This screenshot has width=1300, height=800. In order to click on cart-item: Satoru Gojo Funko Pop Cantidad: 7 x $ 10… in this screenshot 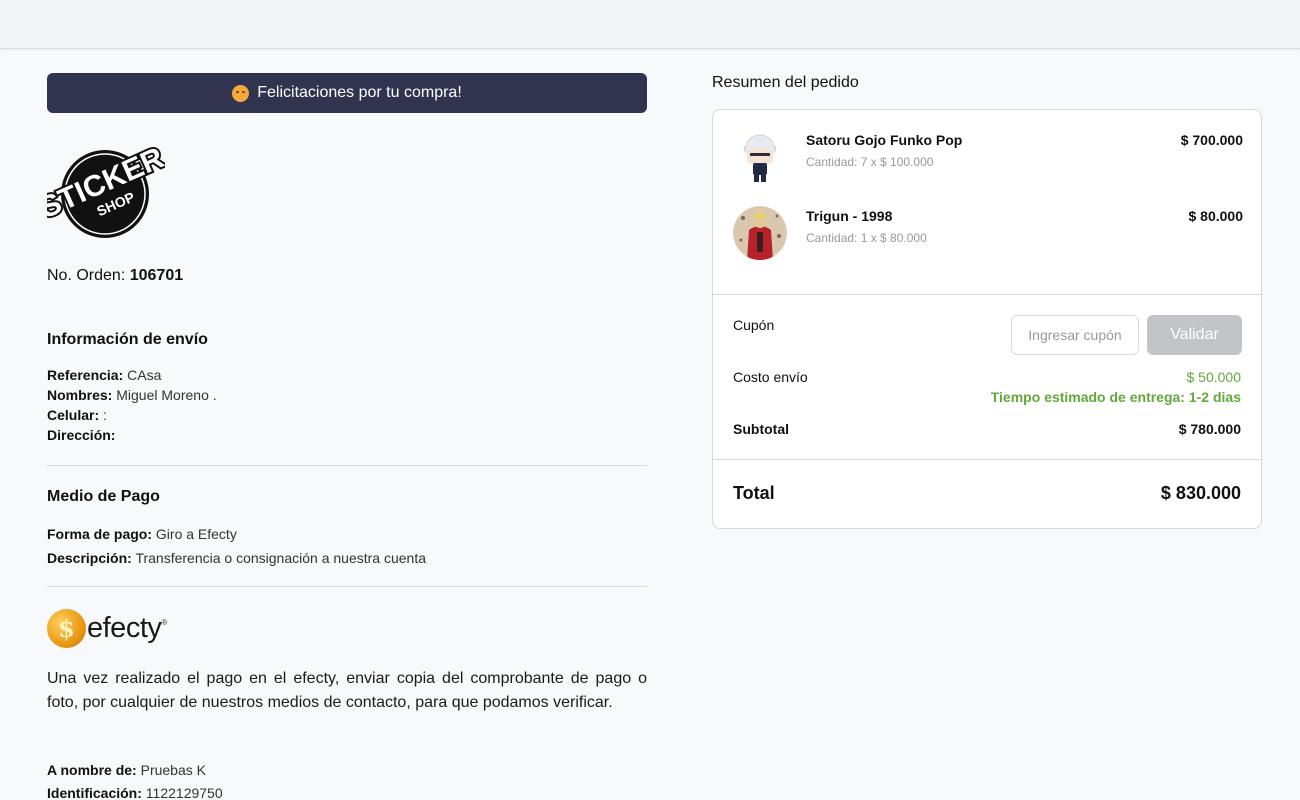, I will do `click(988, 160)`.